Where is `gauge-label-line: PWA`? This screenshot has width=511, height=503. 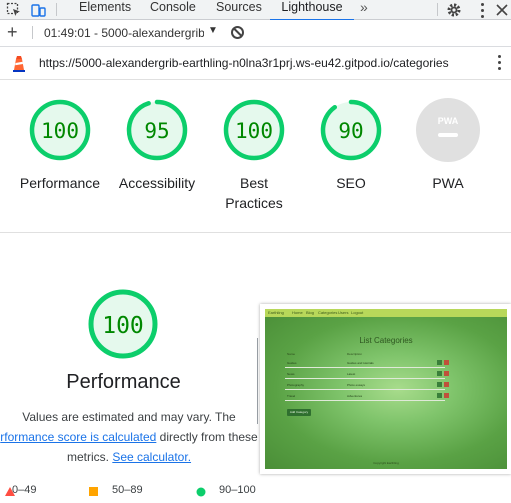 gauge-label-line: PWA is located at coordinates (448, 183).